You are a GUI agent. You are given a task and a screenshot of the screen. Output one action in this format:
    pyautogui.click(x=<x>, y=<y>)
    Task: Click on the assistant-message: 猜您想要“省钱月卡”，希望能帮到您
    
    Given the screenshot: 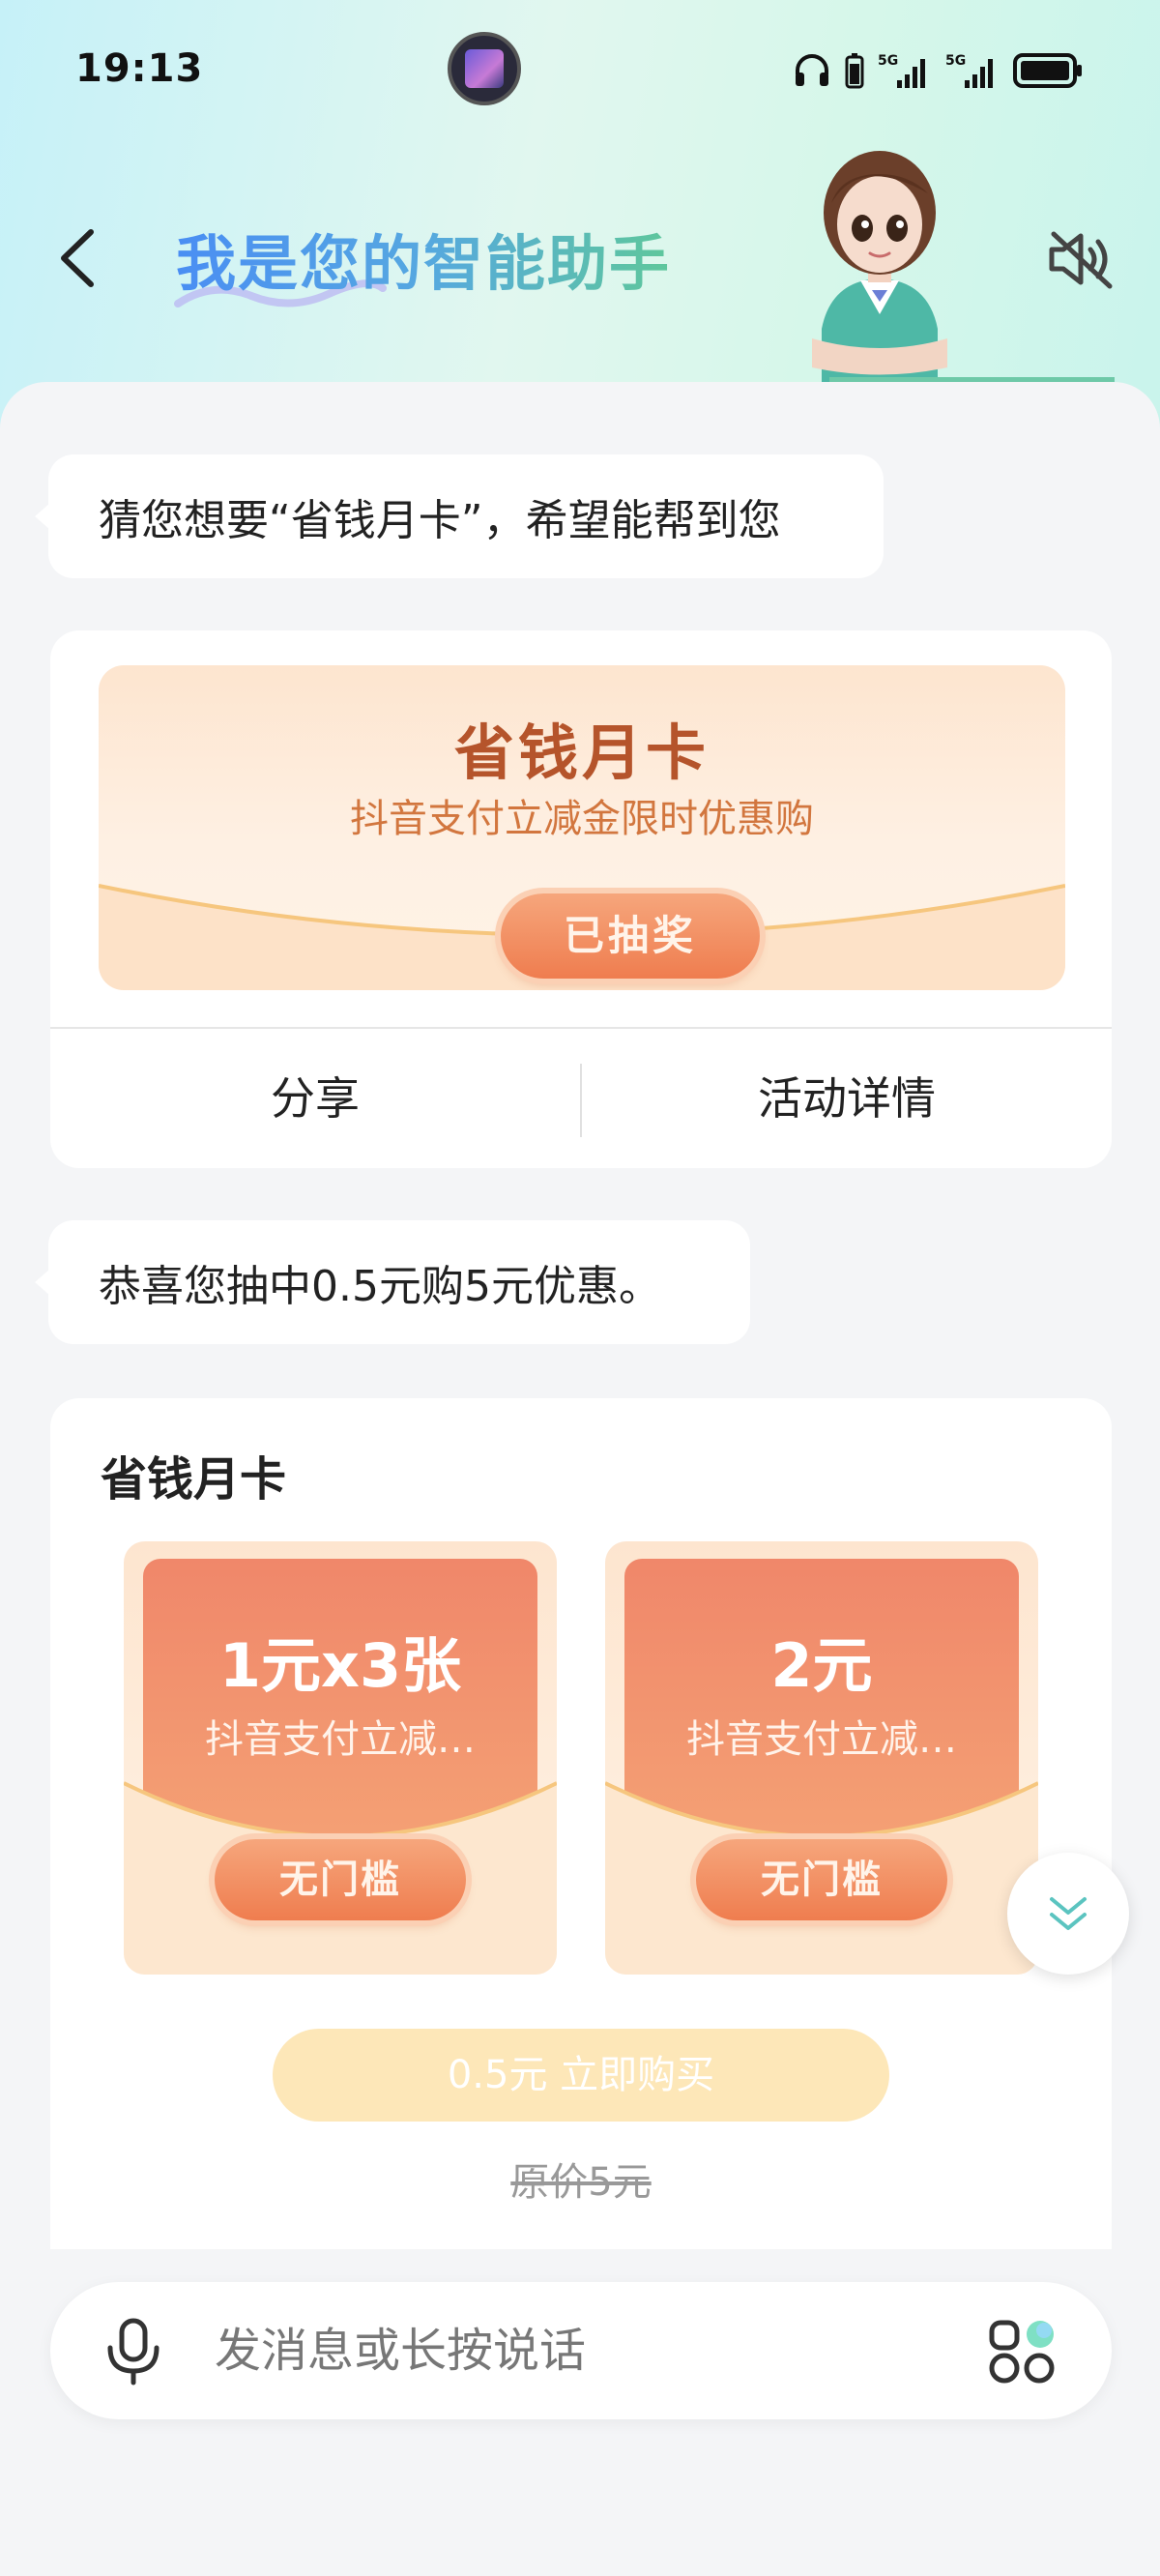 What is the action you would take?
    pyautogui.click(x=459, y=516)
    